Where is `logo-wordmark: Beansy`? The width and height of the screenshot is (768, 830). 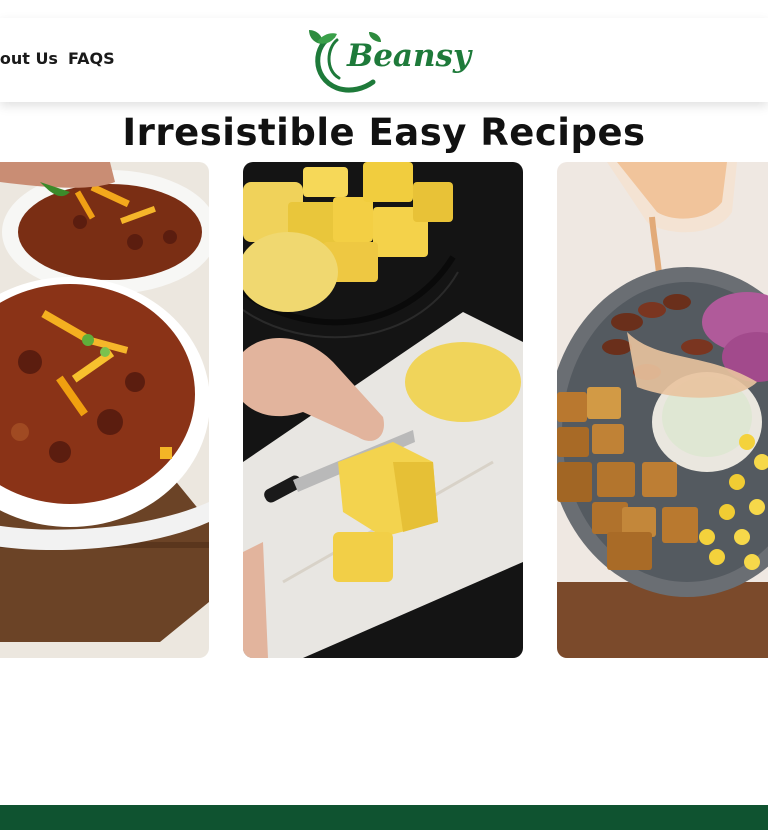 logo-wordmark: Beansy is located at coordinates (409, 56).